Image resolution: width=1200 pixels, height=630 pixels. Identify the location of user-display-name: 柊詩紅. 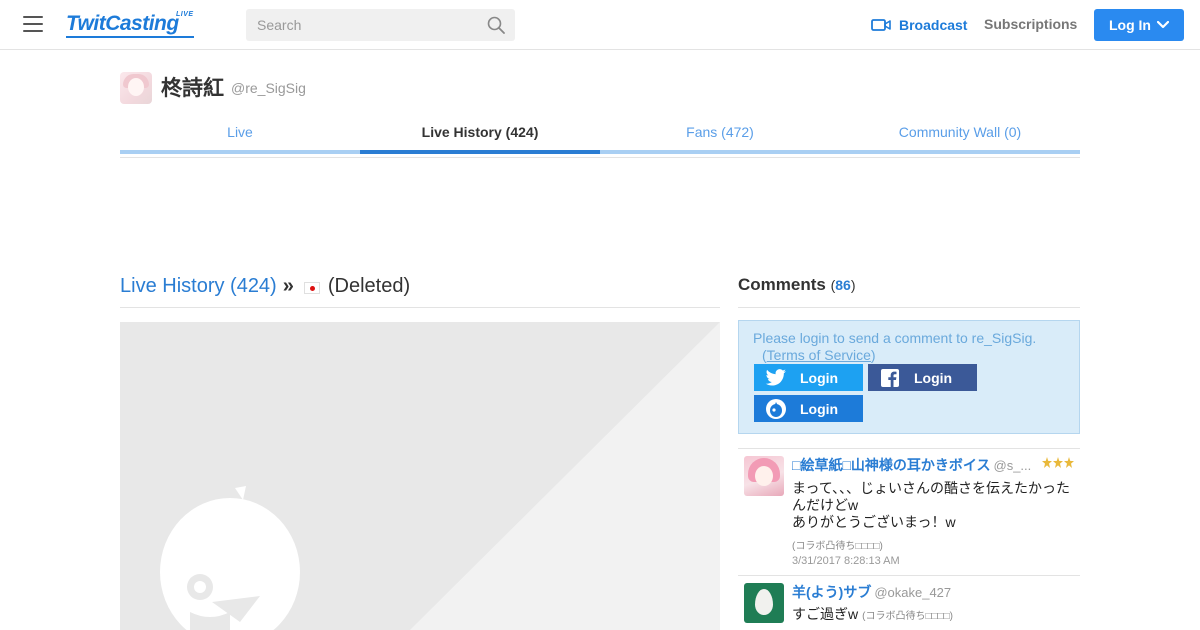
(192, 87).